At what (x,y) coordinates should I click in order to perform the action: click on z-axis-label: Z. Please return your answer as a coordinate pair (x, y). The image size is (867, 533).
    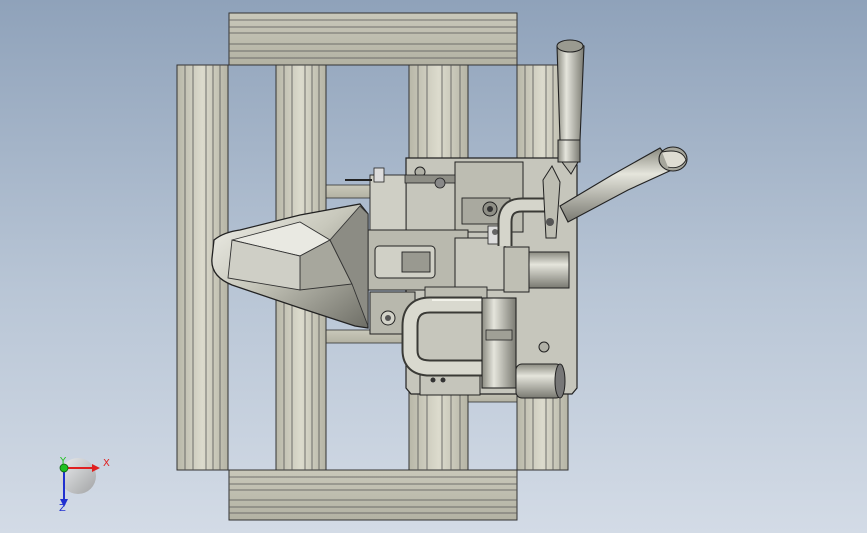
    Looking at the image, I should click on (62, 508).